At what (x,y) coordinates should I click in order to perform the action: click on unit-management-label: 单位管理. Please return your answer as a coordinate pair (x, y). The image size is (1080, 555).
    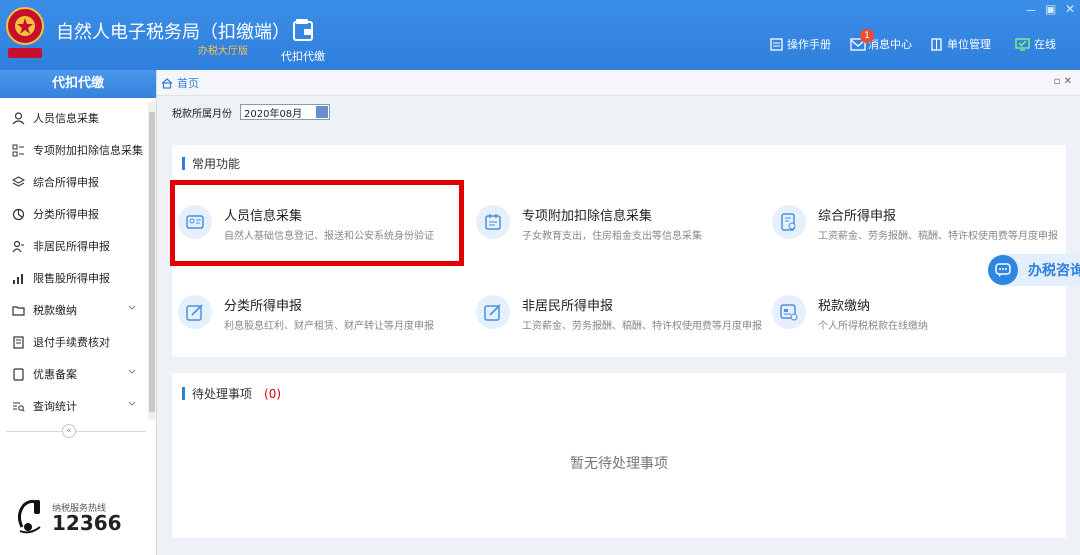
    Looking at the image, I should click on (969, 44).